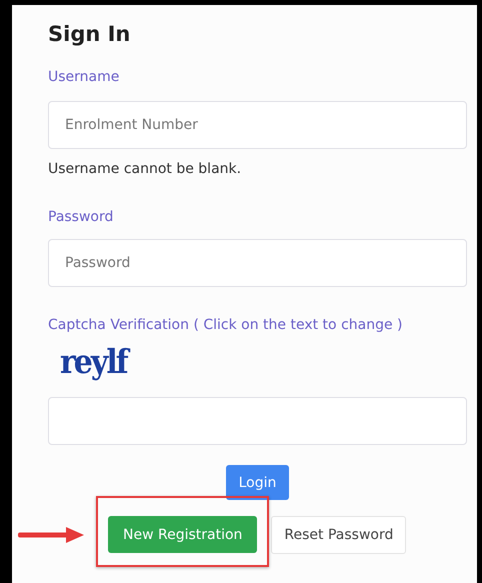  What do you see at coordinates (258, 482) in the screenshot?
I see `login-button: Login` at bounding box center [258, 482].